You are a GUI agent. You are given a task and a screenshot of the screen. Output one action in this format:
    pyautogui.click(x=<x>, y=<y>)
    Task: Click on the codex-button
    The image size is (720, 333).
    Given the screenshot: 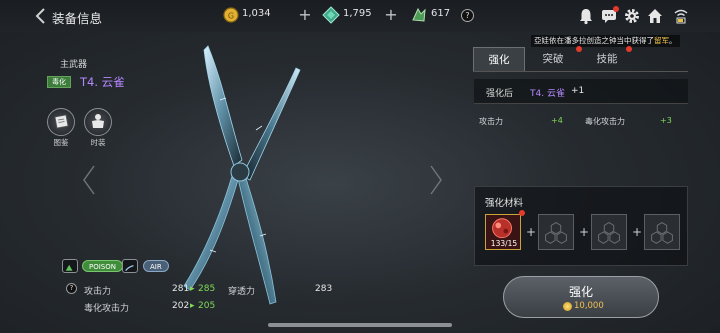 What is the action you would take?
    pyautogui.click(x=61, y=122)
    